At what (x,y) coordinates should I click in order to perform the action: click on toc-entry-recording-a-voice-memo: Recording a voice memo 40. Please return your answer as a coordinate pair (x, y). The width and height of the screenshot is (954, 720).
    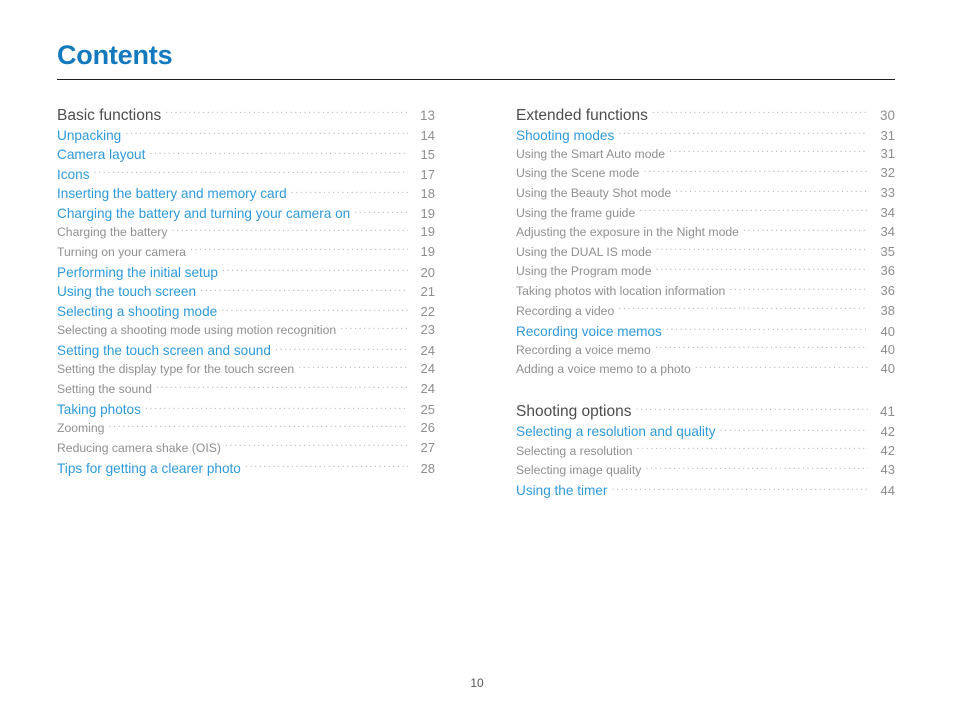
    Looking at the image, I should click on (705, 352).